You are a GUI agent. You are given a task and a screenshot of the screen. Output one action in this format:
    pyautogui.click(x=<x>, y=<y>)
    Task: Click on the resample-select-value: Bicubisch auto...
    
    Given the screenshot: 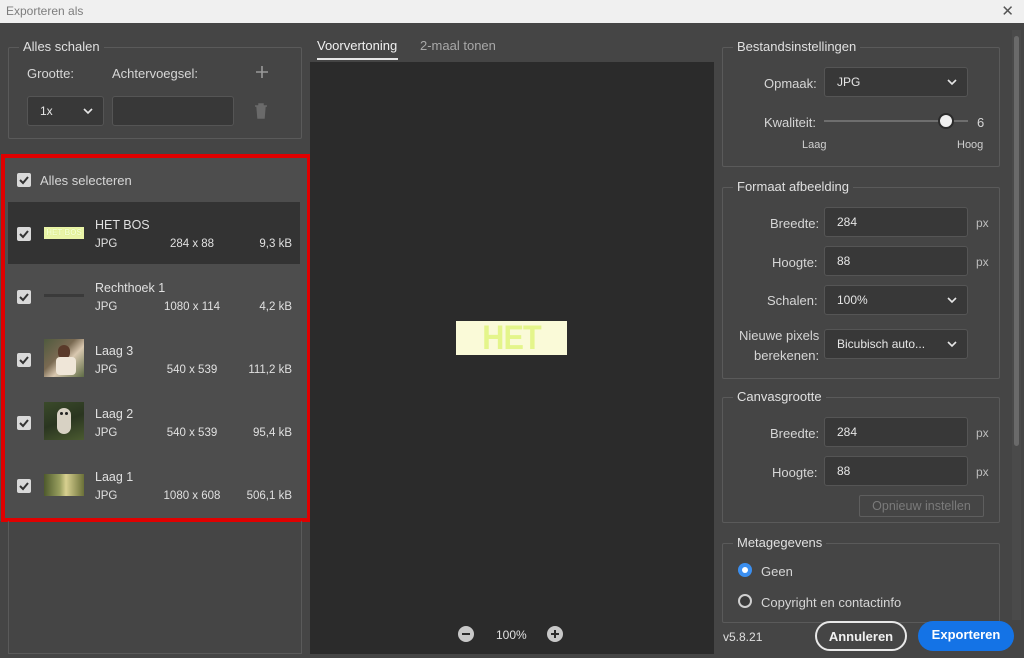 What is the action you would take?
    pyautogui.click(x=881, y=344)
    